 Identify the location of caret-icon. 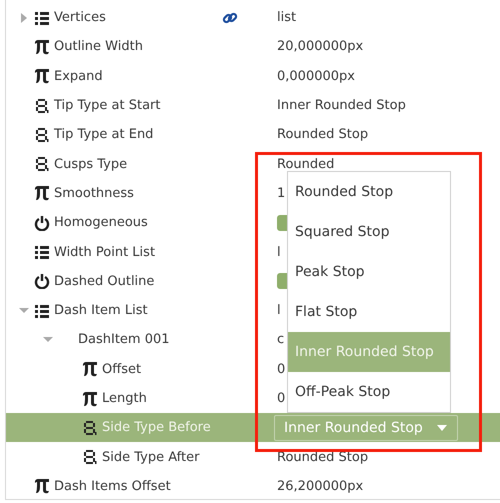
(441, 427).